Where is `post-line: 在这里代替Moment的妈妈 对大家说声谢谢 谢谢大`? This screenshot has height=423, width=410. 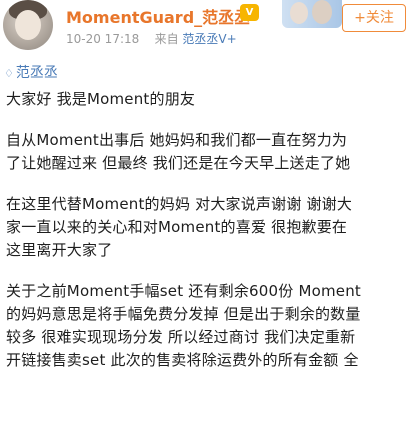
post-line: 在这里代替Moment的妈妈 对大家说声谢谢 谢谢大 is located at coordinates (179, 204).